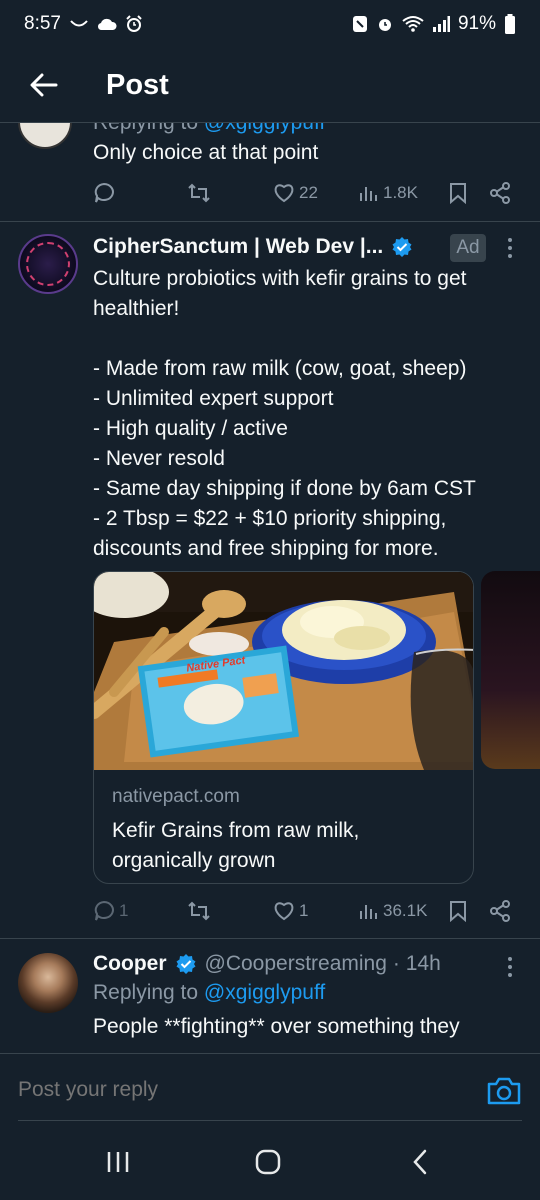 The height and width of the screenshot is (1200, 540). What do you see at coordinates (413, 24) in the screenshot?
I see `wifi-icon` at bounding box center [413, 24].